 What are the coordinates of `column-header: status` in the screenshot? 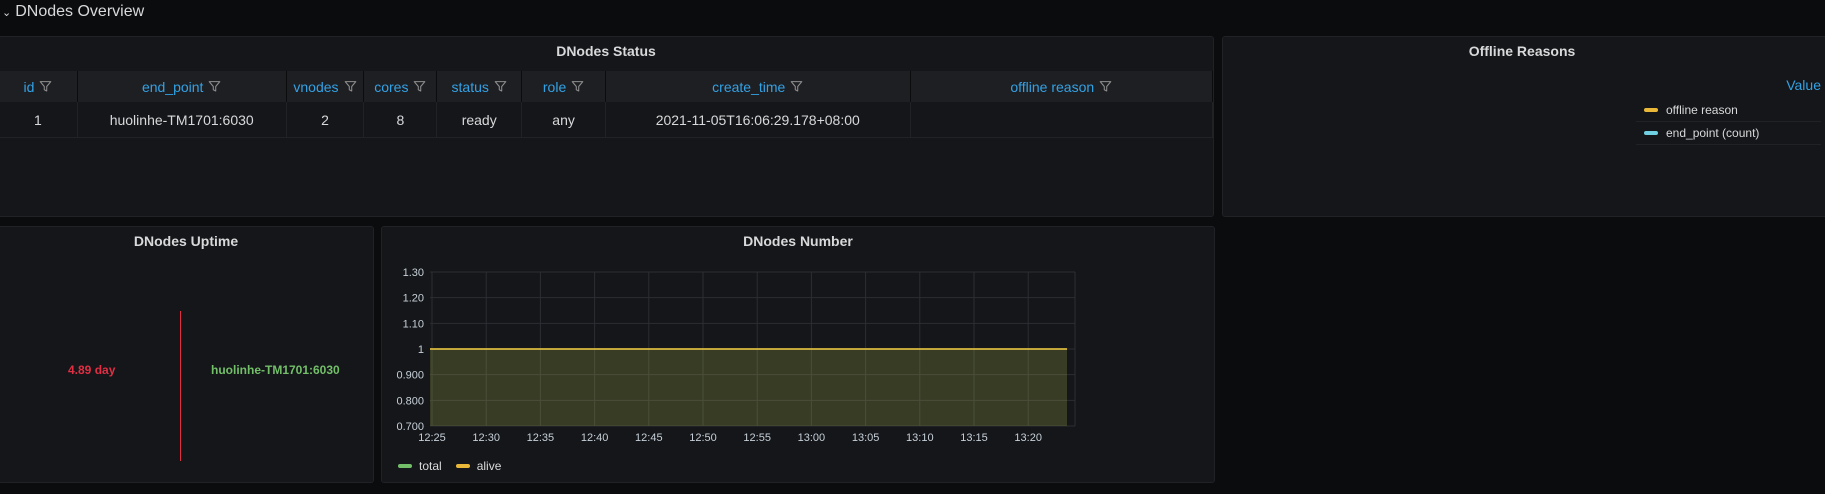 It's located at (480, 86).